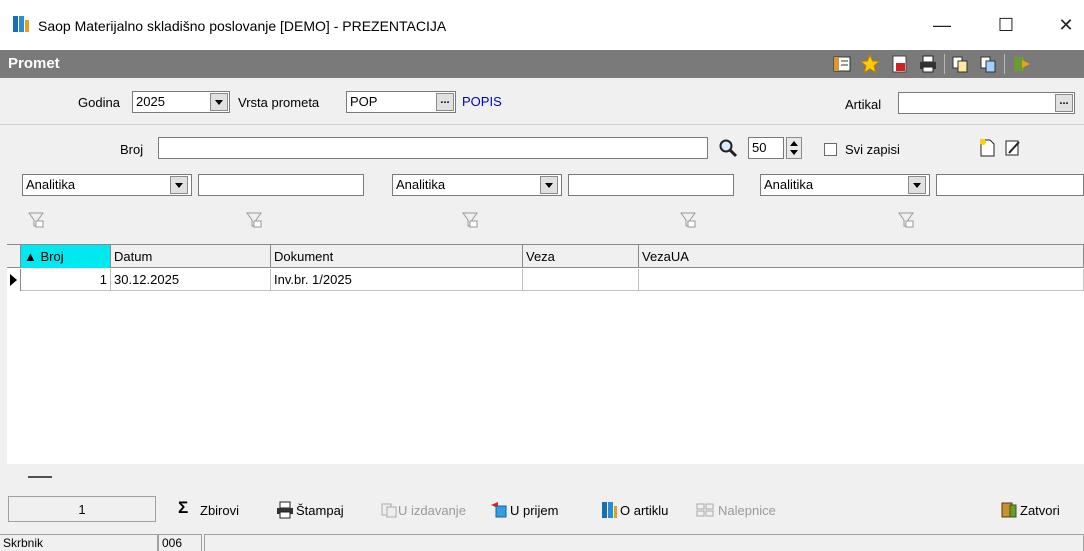 The height and width of the screenshot is (551, 1084). I want to click on u-prijem-button: U prijem, so click(534, 510).